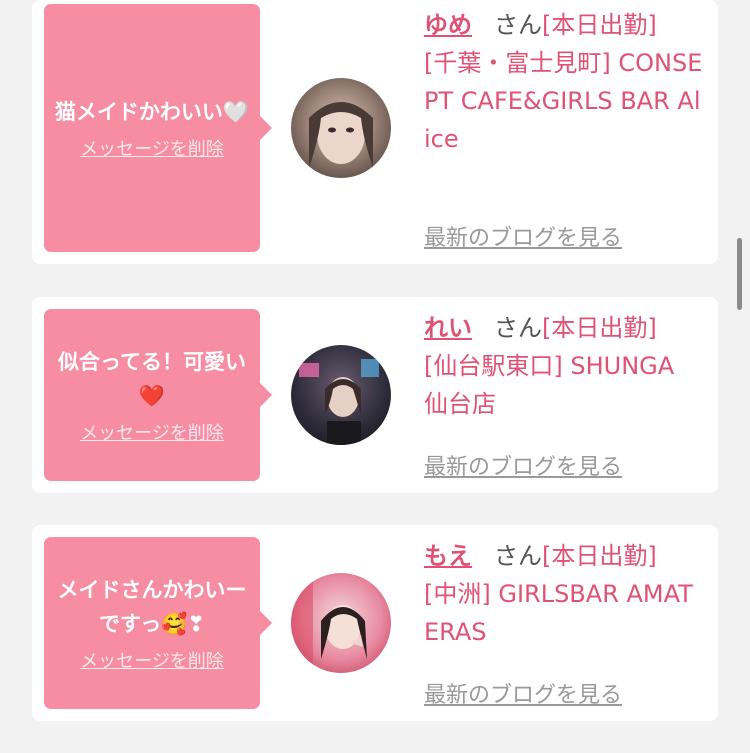 The height and width of the screenshot is (753, 750). I want to click on message-text: メイドさんかわいーですっ🥰❣, so click(152, 607).